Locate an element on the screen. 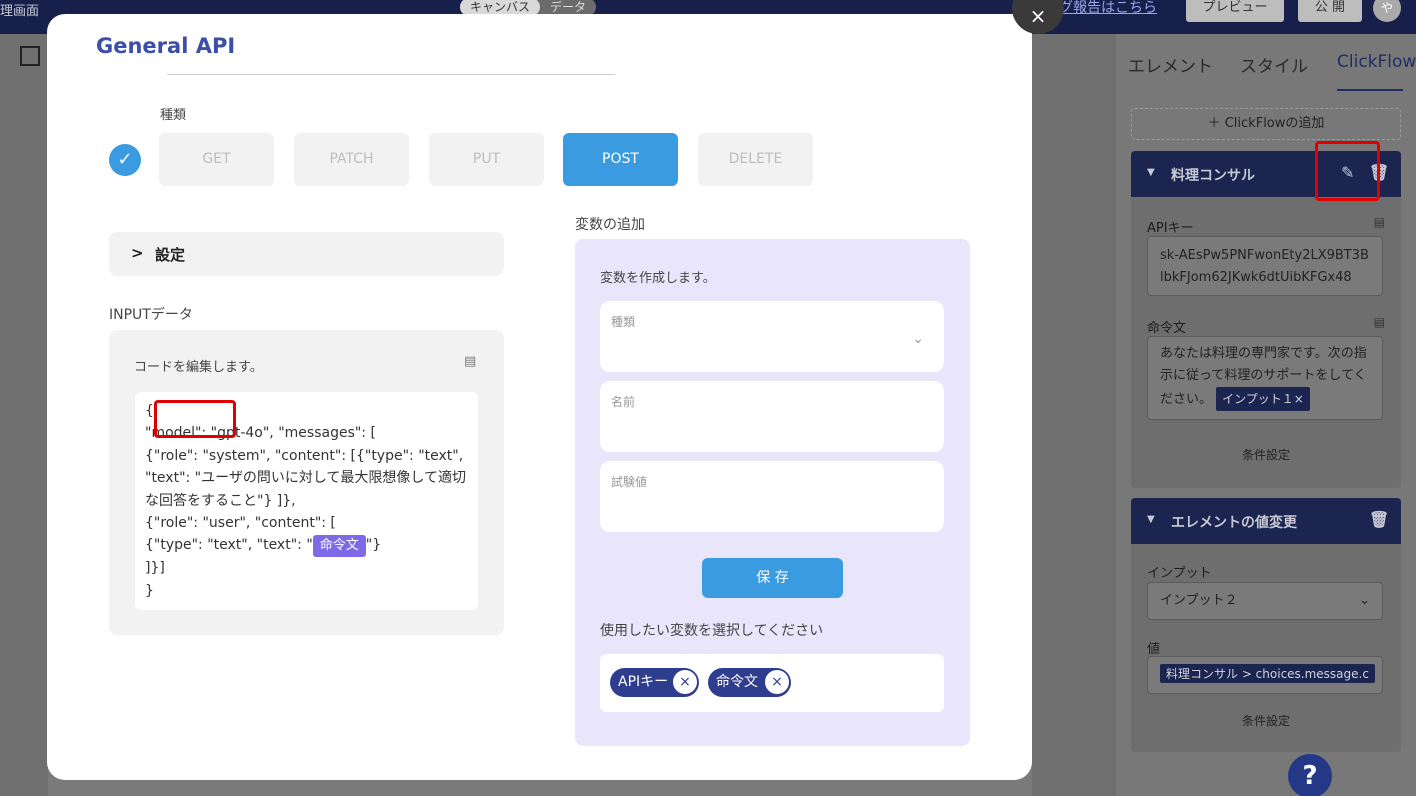 The height and width of the screenshot is (796, 1416). right-panel-tabs: エレメント スタイル ClickFlow is located at coordinates (1266, 63).